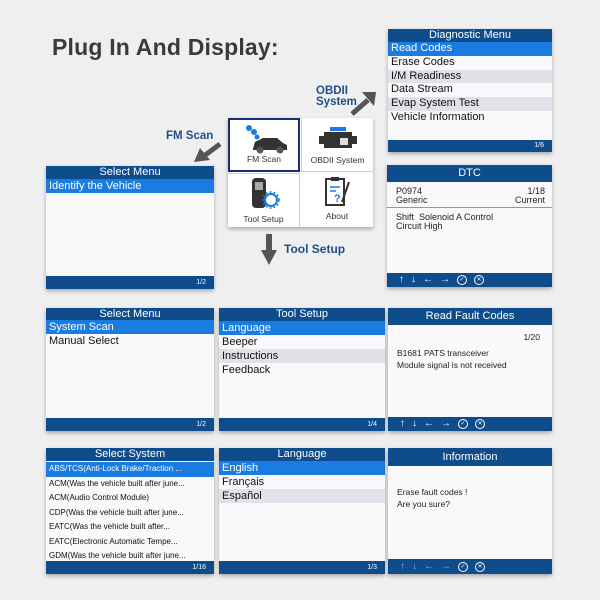 The width and height of the screenshot is (600, 600). Describe the element at coordinates (337, 191) in the screenshot. I see `clipboard-question-icon: ?` at that location.